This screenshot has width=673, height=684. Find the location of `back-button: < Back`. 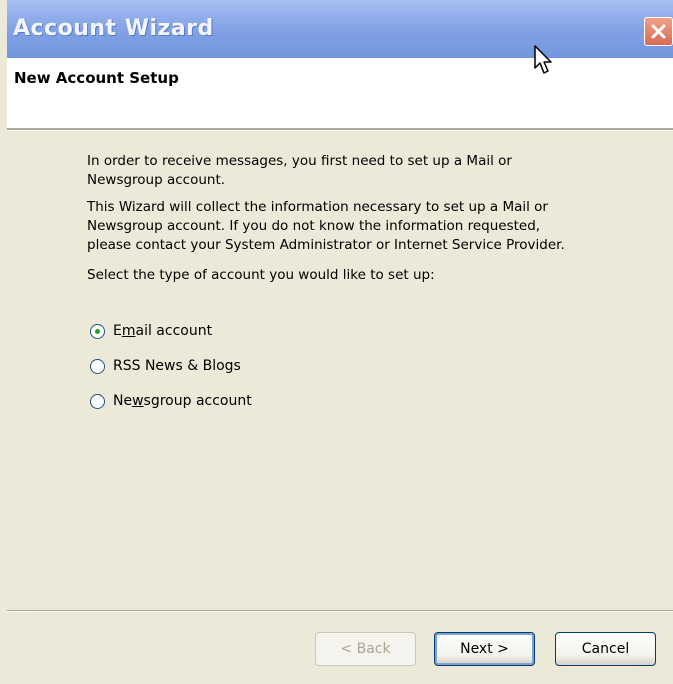

back-button: < Back is located at coordinates (365, 649).